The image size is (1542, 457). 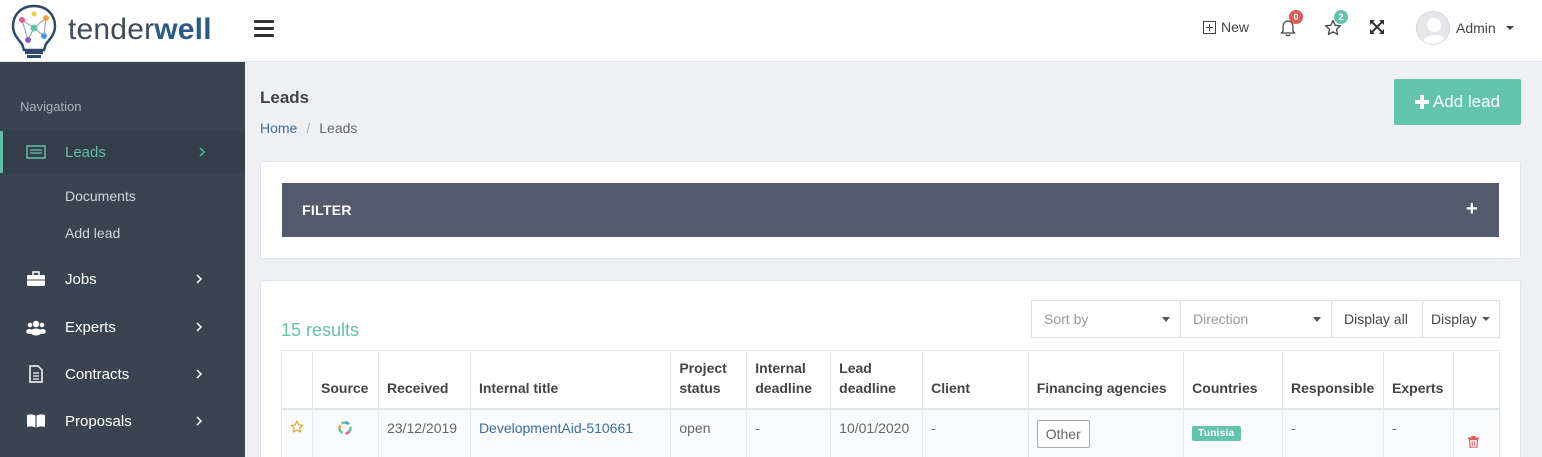 I want to click on document-icon, so click(x=36, y=374).